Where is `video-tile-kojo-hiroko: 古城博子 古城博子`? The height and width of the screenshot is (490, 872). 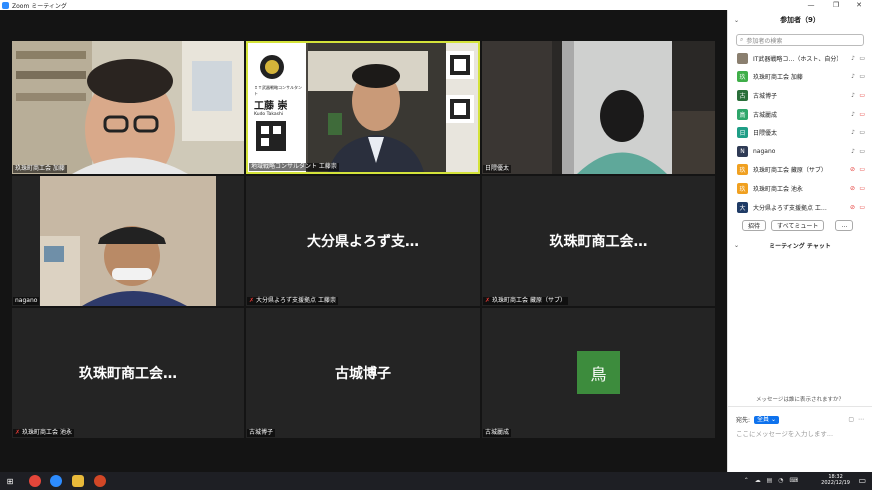 video-tile-kojo-hiroko: 古城博子 古城博子 is located at coordinates (363, 373).